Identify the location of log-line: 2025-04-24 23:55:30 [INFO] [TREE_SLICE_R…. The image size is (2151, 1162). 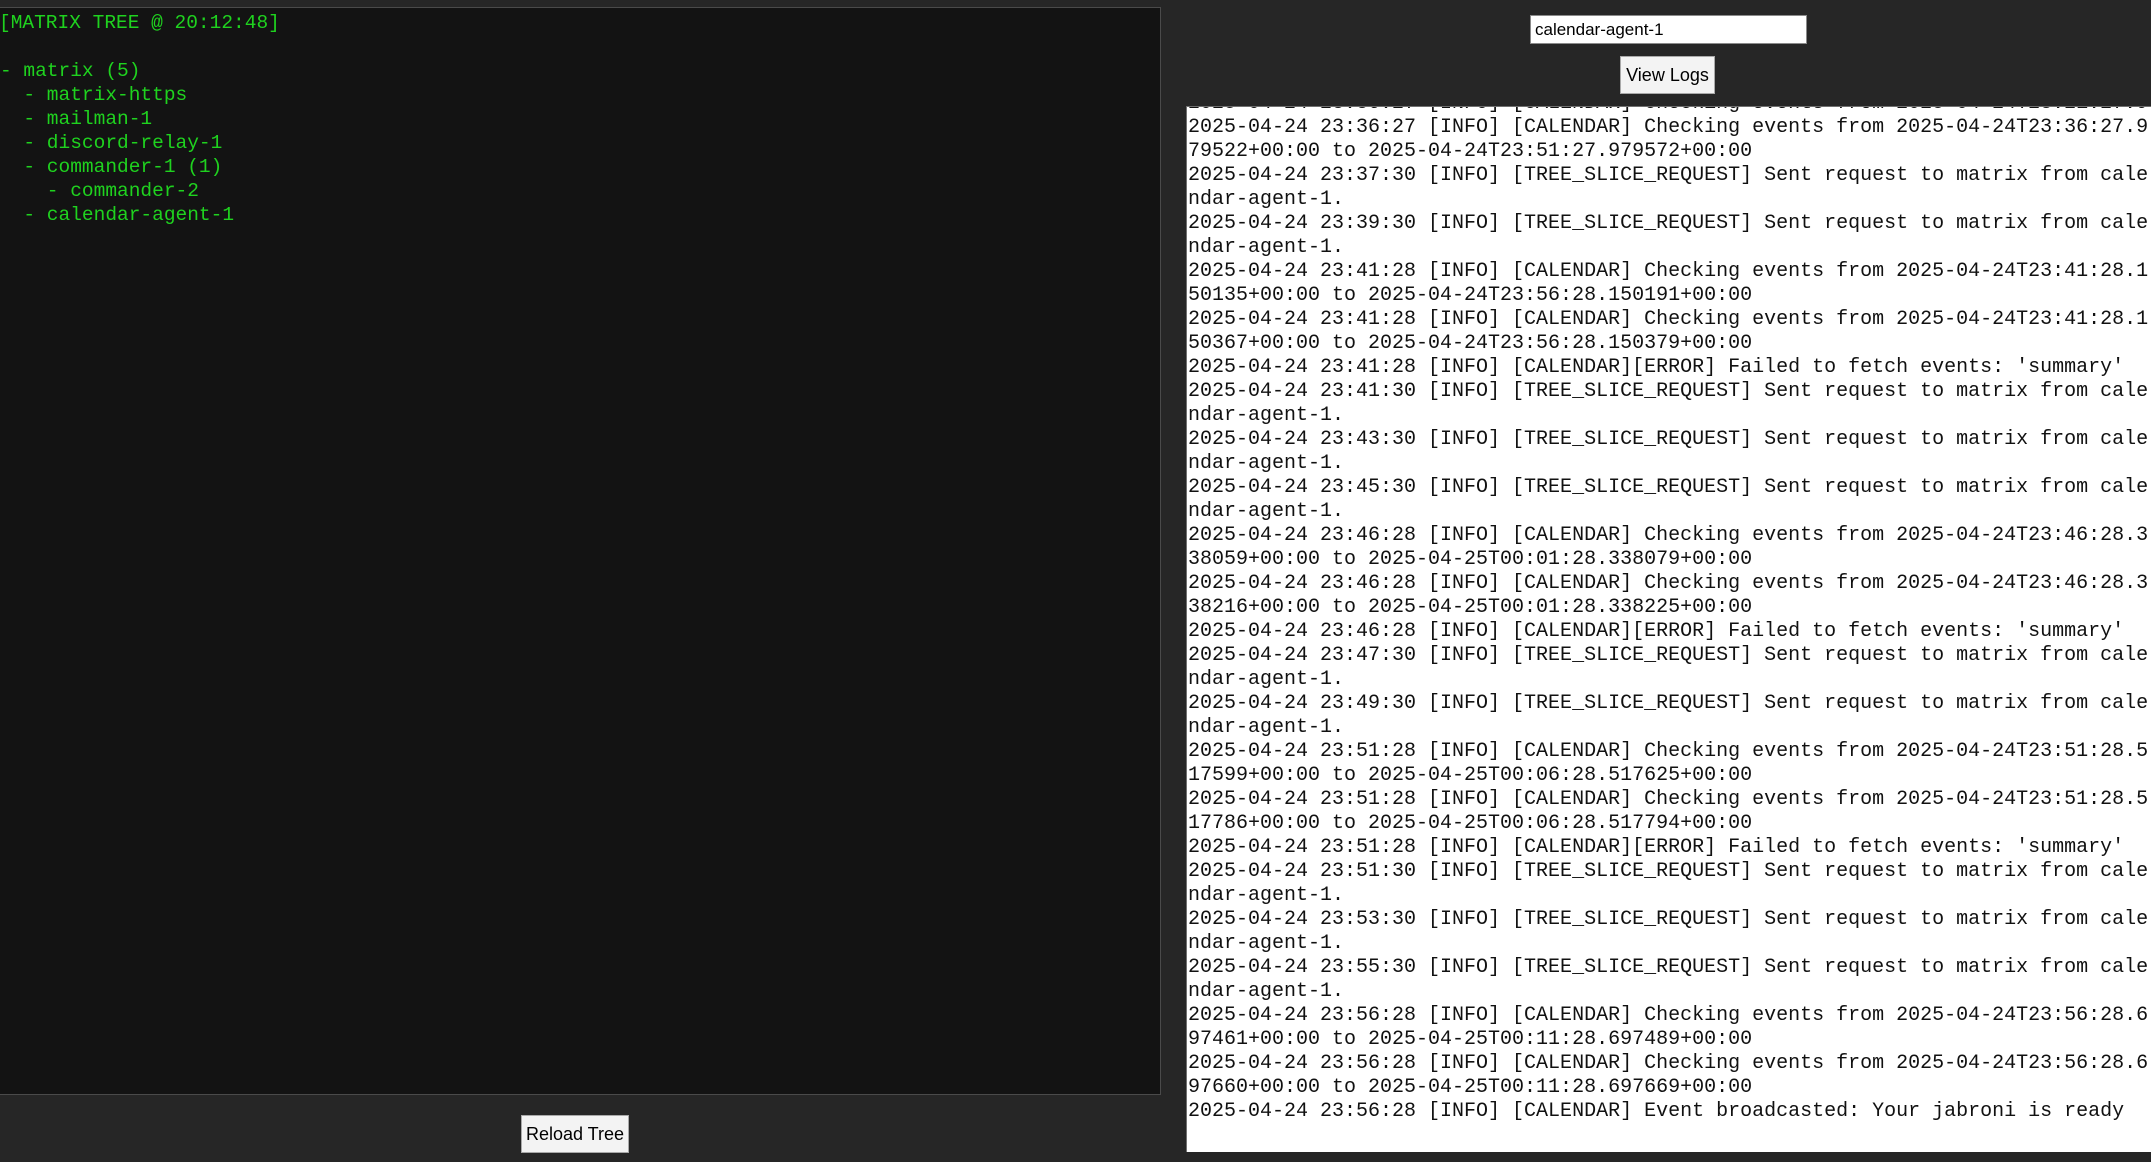
(1668, 967).